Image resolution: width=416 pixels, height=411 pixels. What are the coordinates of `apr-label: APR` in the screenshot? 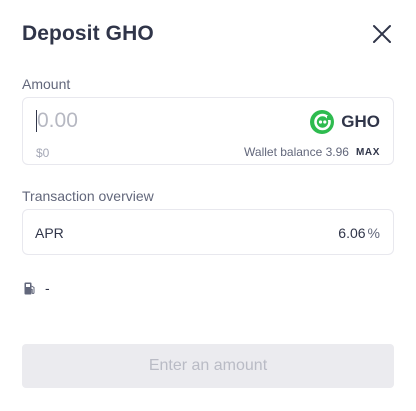 It's located at (49, 233).